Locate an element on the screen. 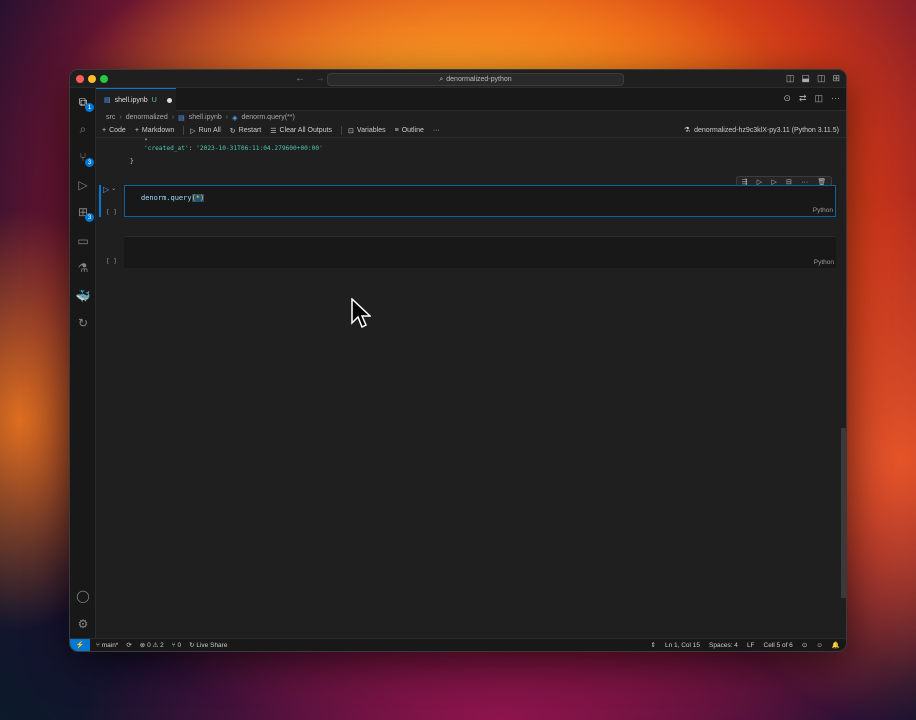 The image size is (916, 720). source-control-icon: ⑂ 3 is located at coordinates (84, 158).